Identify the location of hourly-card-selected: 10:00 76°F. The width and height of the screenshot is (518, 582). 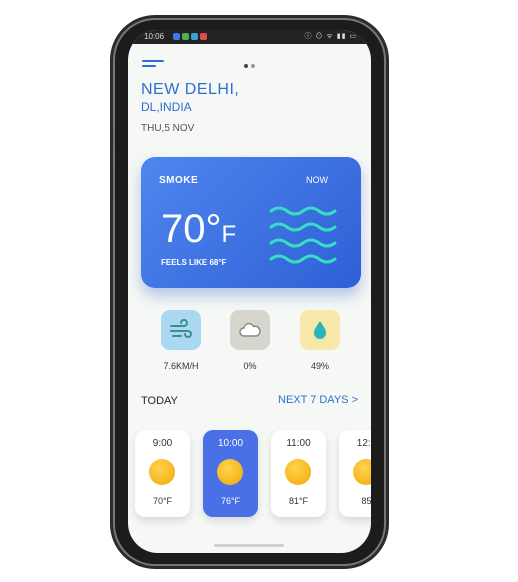
(230, 473).